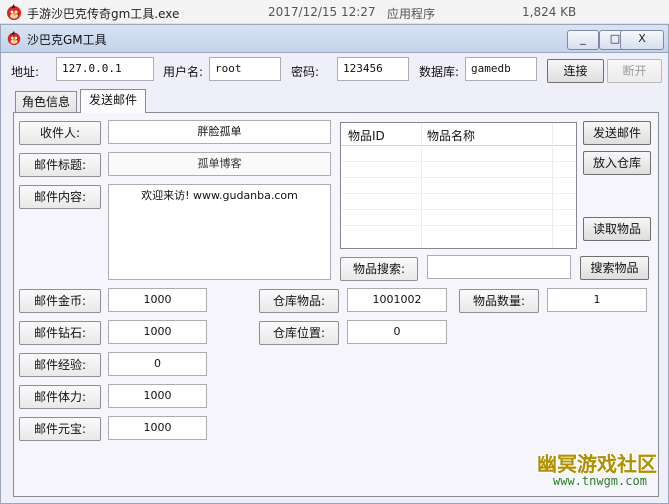 Image resolution: width=669 pixels, height=504 pixels. What do you see at coordinates (60, 133) in the screenshot?
I see `recipient-label: 收件人:` at bounding box center [60, 133].